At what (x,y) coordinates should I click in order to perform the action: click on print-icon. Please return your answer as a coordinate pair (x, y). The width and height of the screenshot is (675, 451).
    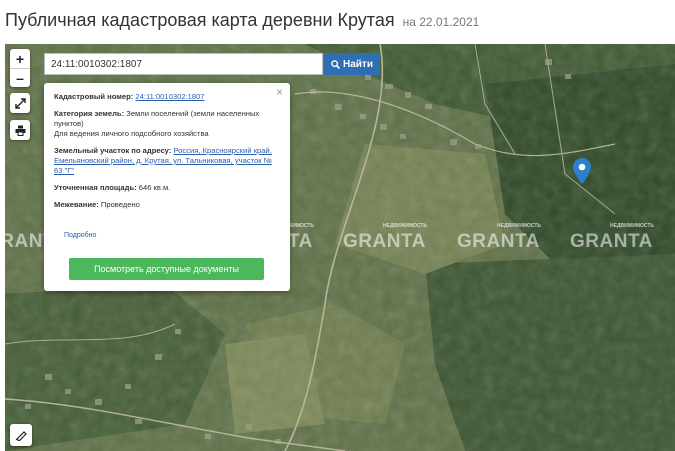
    Looking at the image, I should click on (20, 130).